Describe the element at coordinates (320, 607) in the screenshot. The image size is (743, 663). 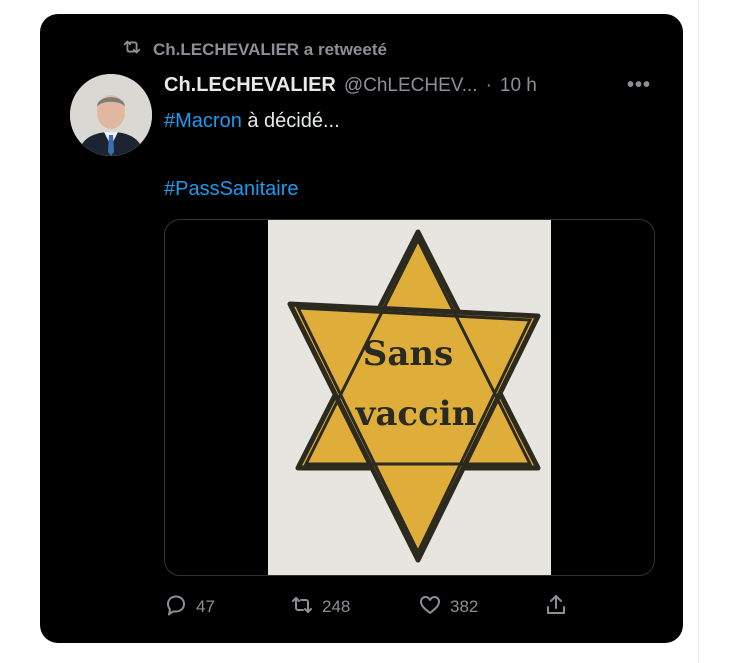
I see `retweet-button: 248` at that location.